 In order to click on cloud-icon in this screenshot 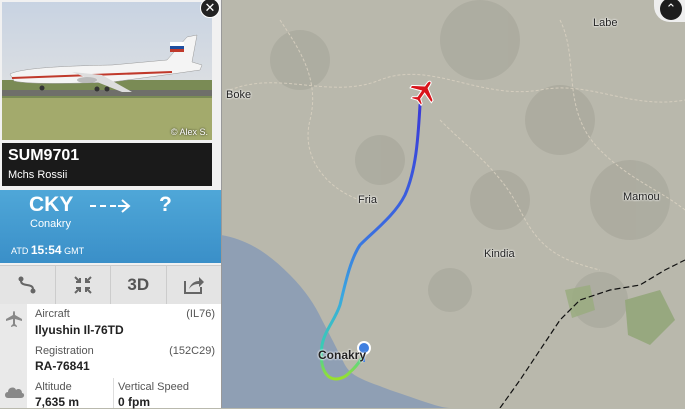, I will do `click(13, 393)`.